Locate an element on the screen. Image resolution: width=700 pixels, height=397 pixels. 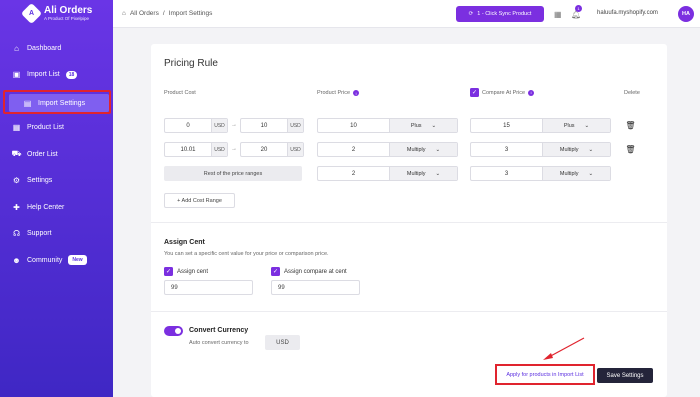
breadcrumb-current: Import Settings is located at coordinates (190, 13).